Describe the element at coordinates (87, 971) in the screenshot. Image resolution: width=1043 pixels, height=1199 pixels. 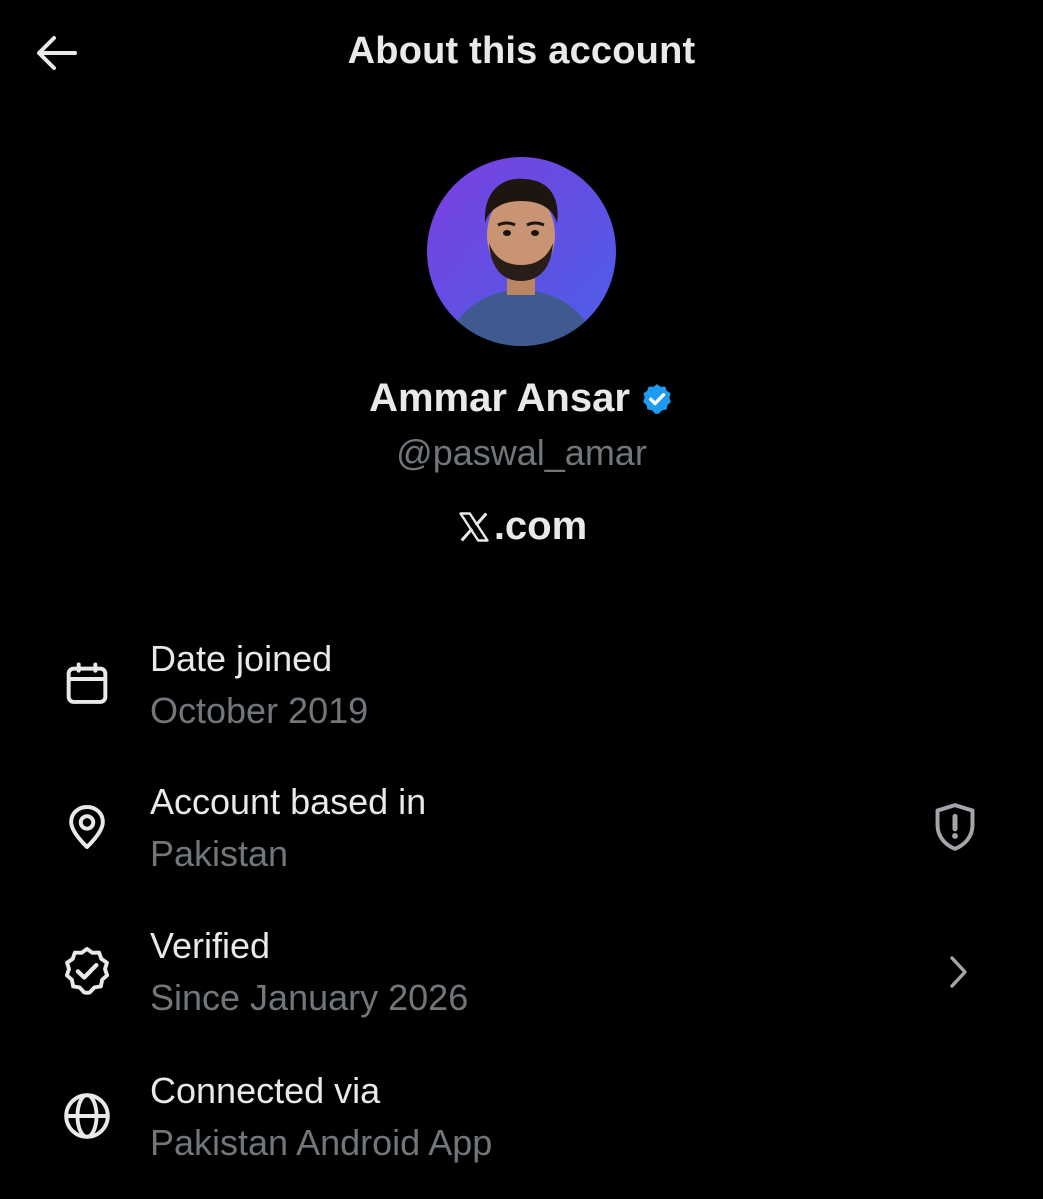
I see `verified-badge-outline-icon` at that location.